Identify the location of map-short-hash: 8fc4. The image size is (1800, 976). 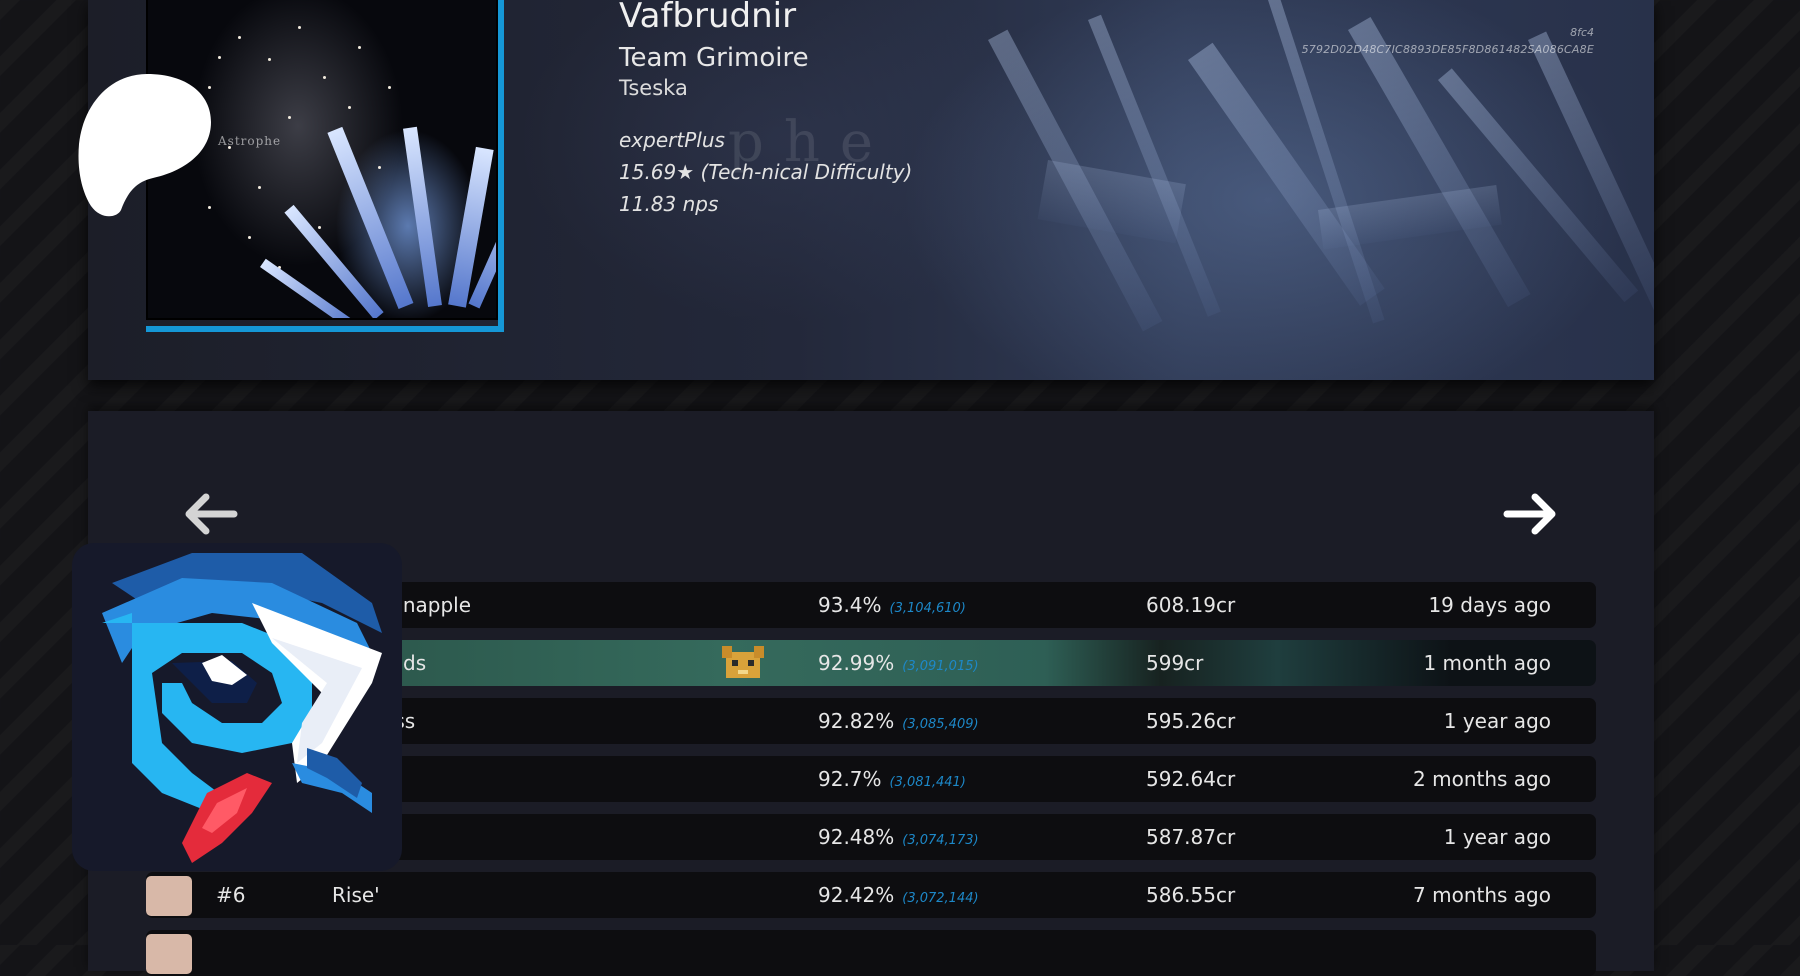
(1582, 32).